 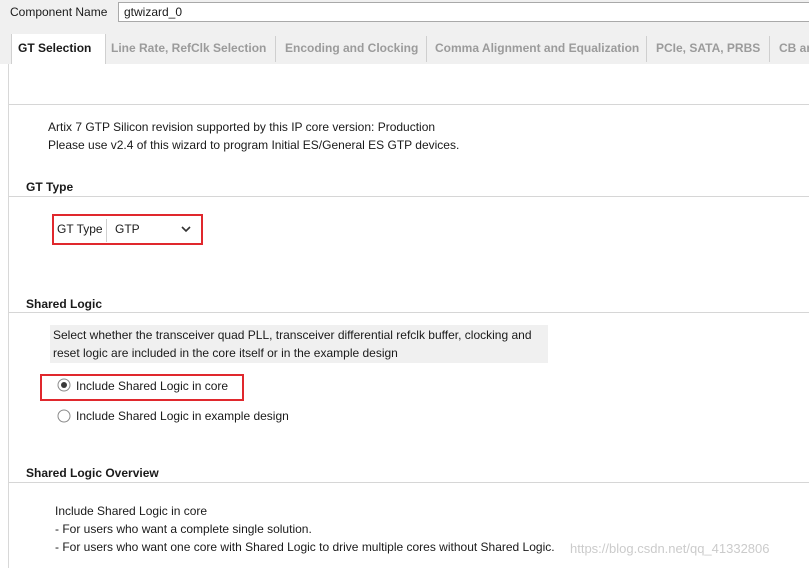 I want to click on tab-encoding-and-clocking: Encoding and Clocking, so click(x=352, y=49).